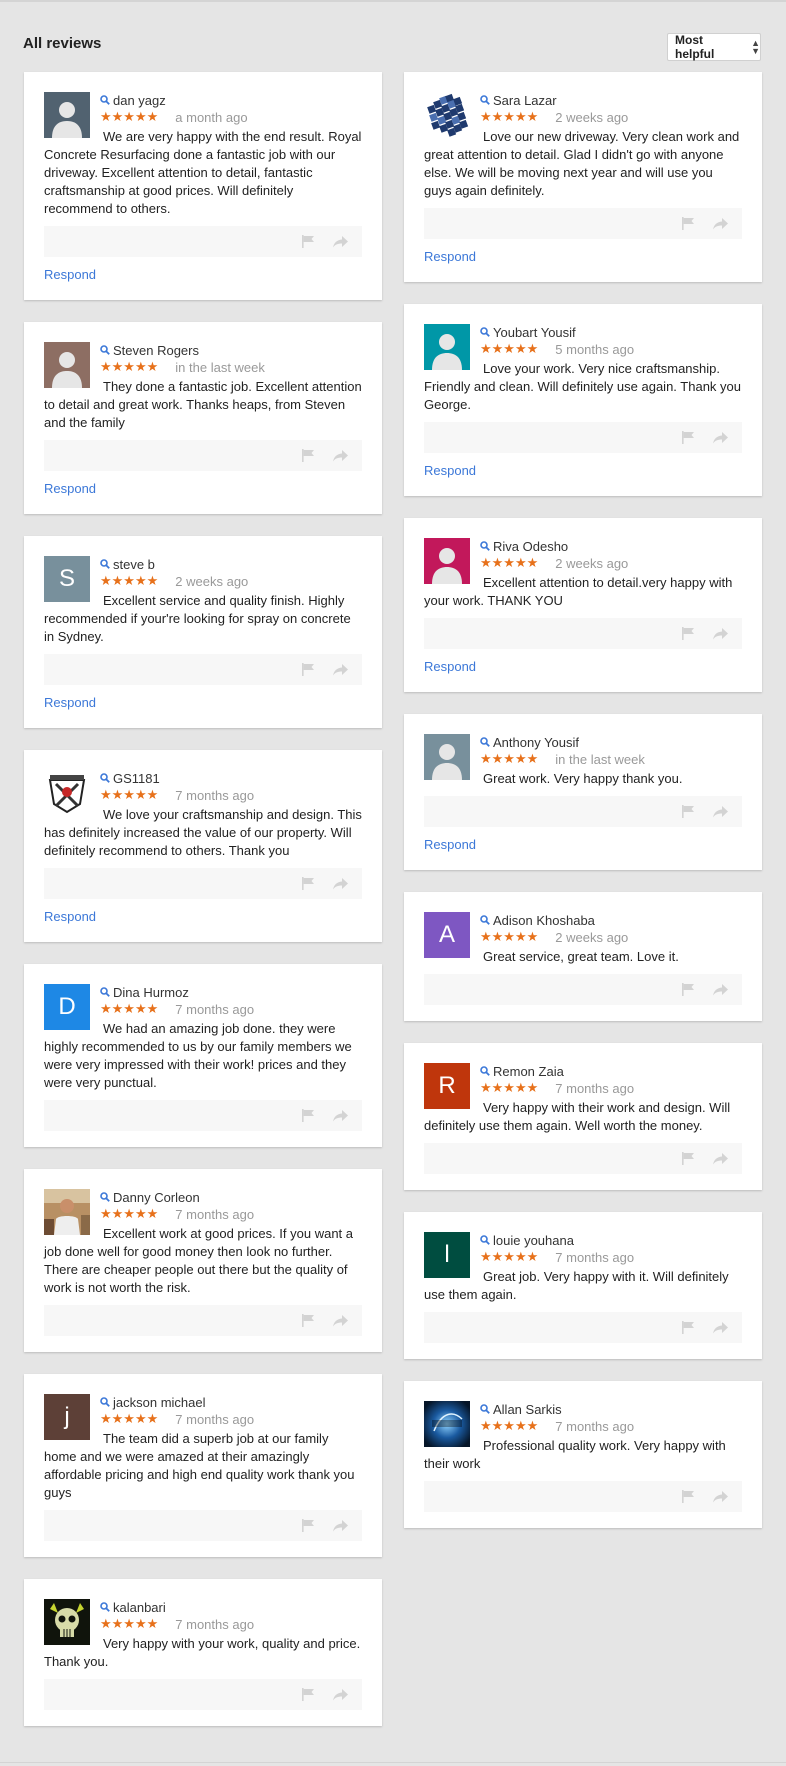  Describe the element at coordinates (534, 332) in the screenshot. I see `reviewer-name: Youbart Yousif` at that location.